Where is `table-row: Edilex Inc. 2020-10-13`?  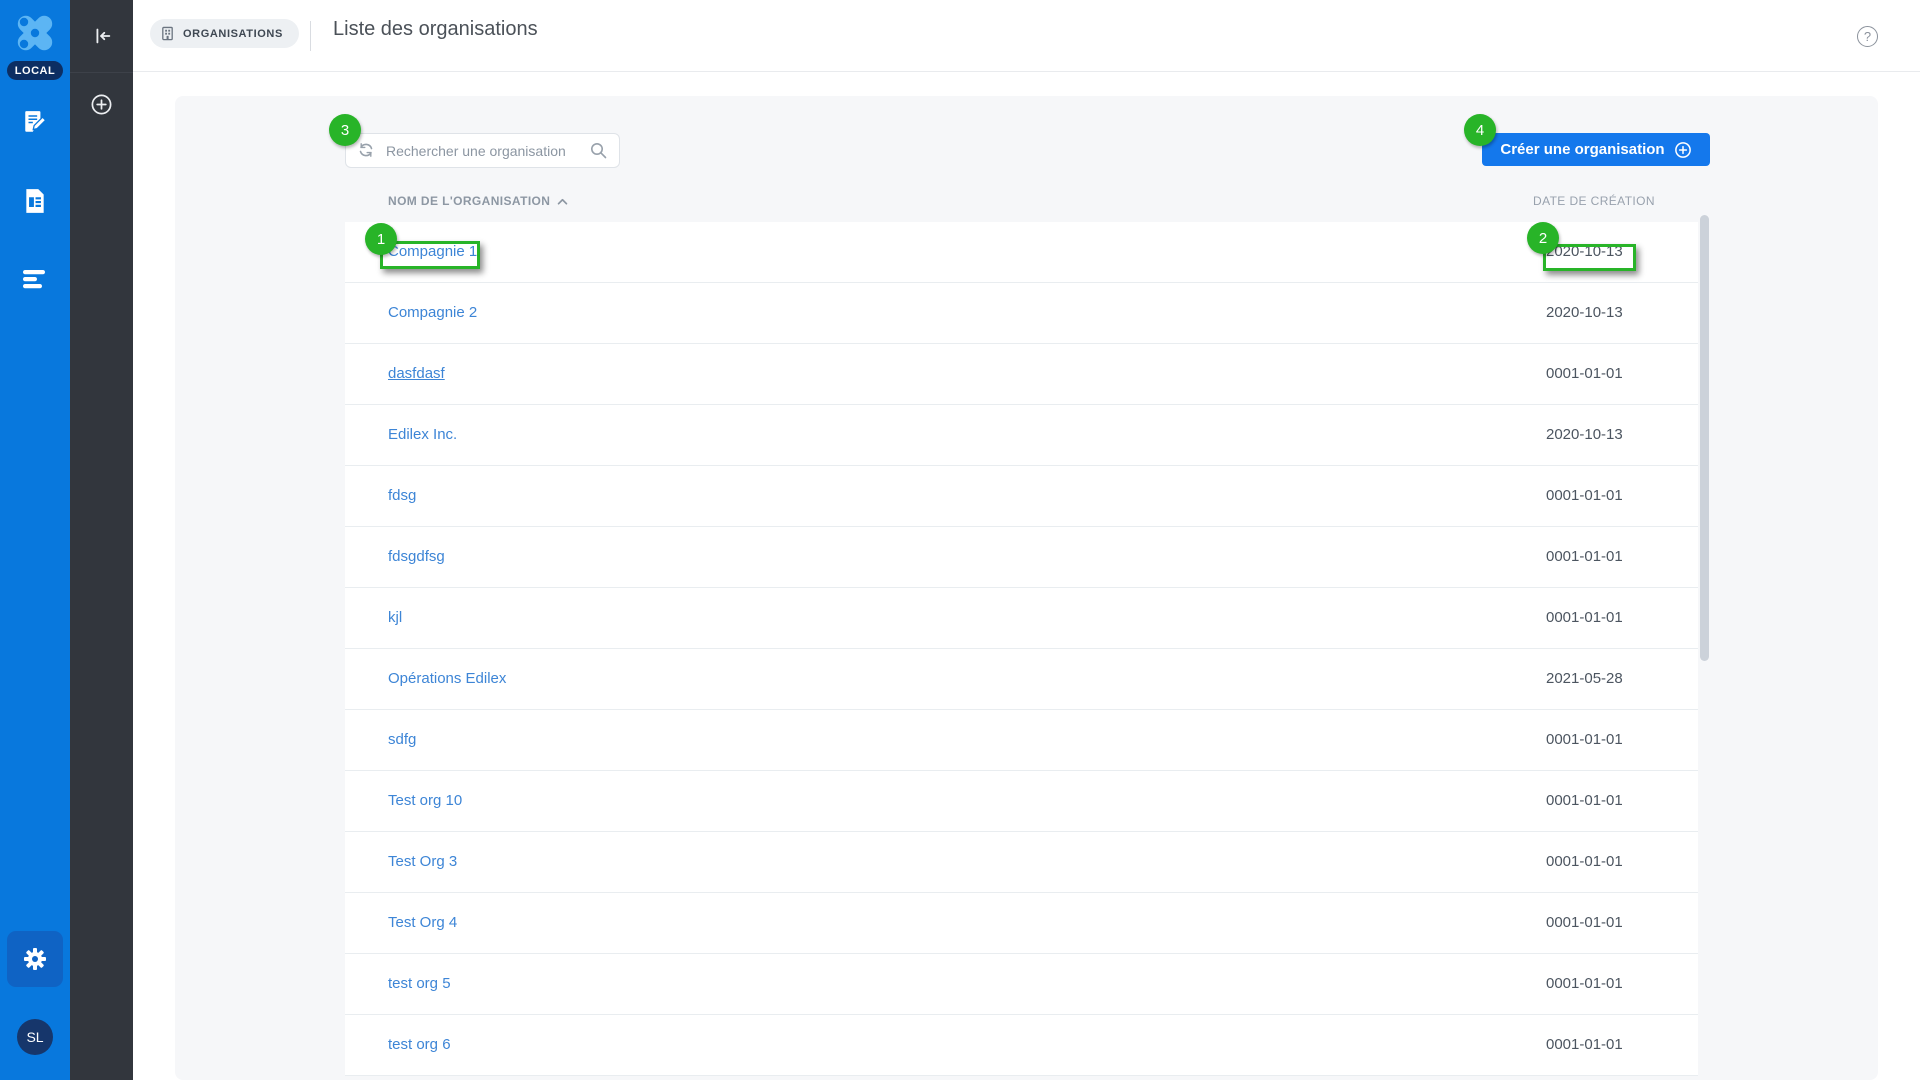 table-row: Edilex Inc. 2020-10-13 is located at coordinates (1021, 435).